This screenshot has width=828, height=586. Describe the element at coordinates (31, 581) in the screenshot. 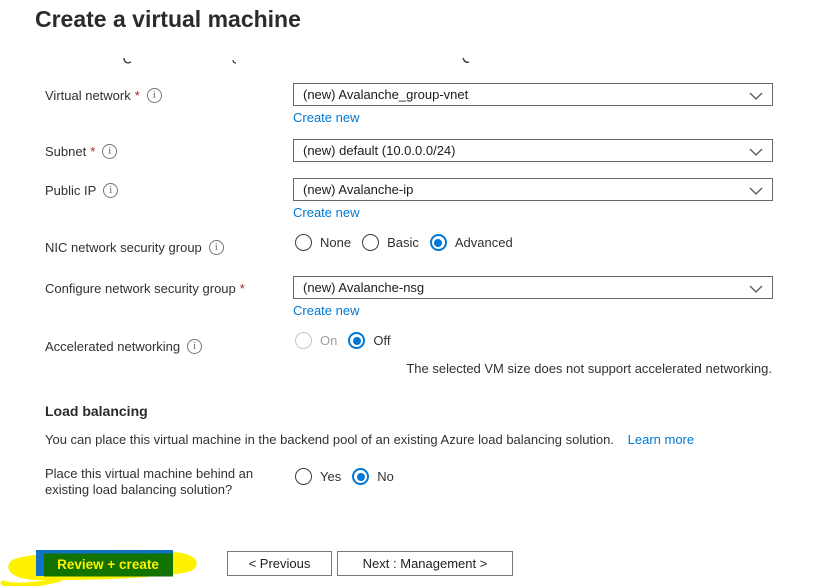

I see `highlighter-tail` at that location.